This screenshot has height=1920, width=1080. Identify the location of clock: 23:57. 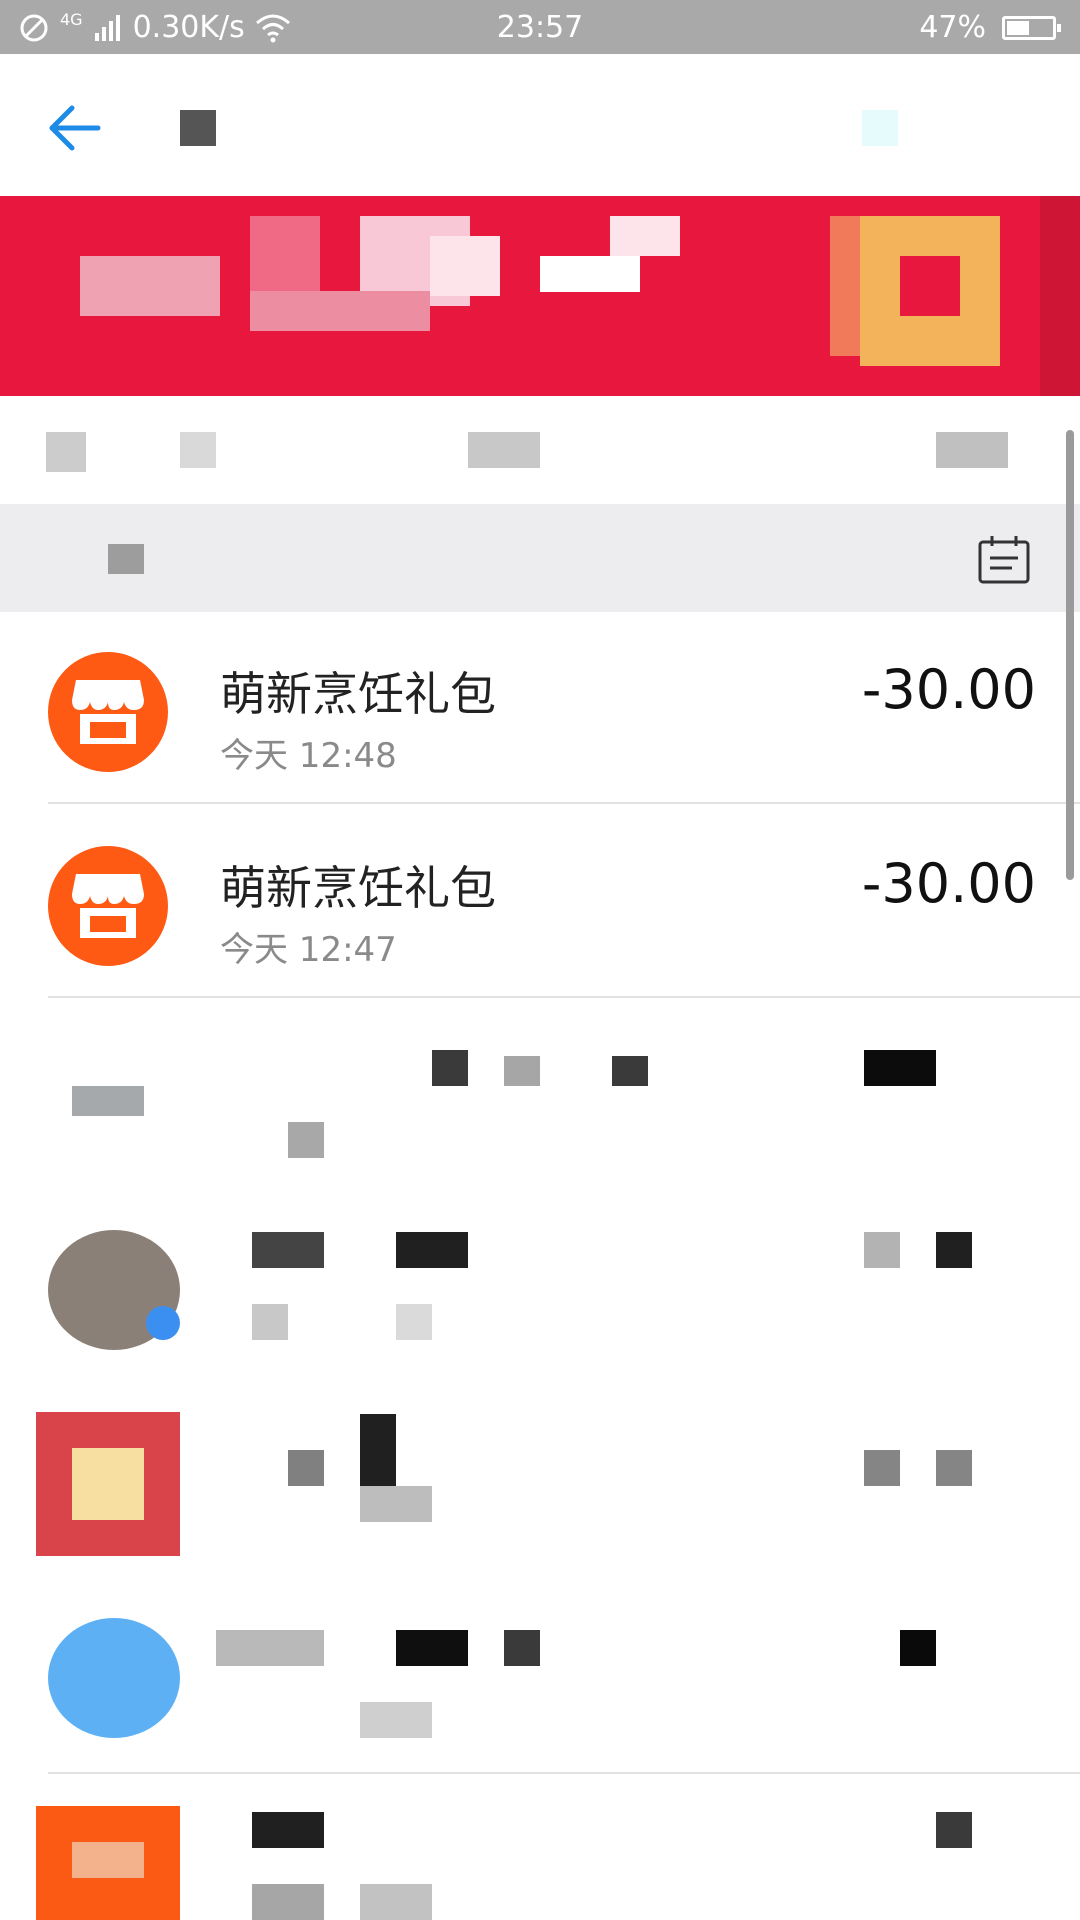
(540, 27).